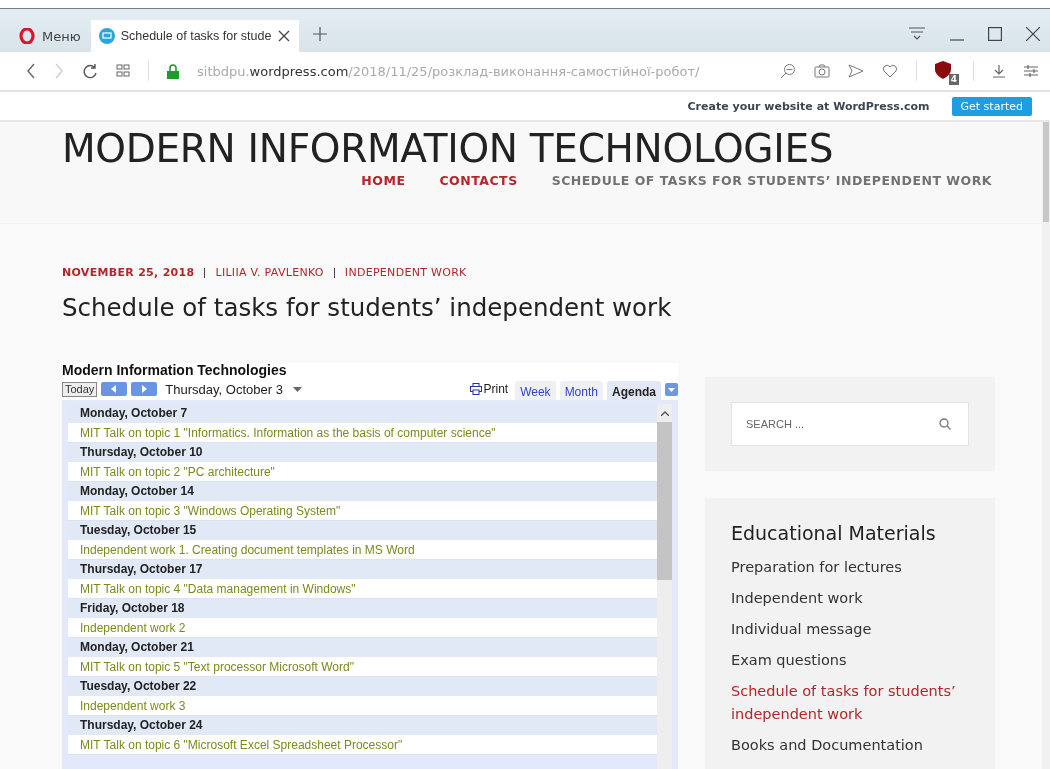 The height and width of the screenshot is (769, 1050). What do you see at coordinates (362, 492) in the screenshot?
I see `day-header: Monday, October 14` at bounding box center [362, 492].